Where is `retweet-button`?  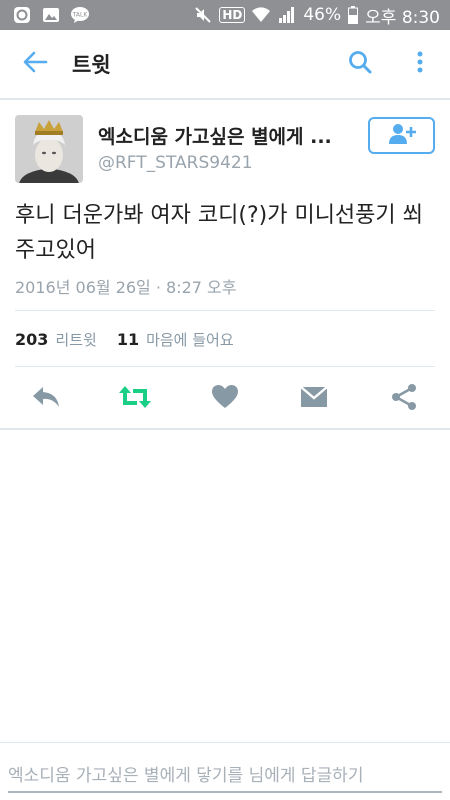
retweet-button is located at coordinates (135, 399).